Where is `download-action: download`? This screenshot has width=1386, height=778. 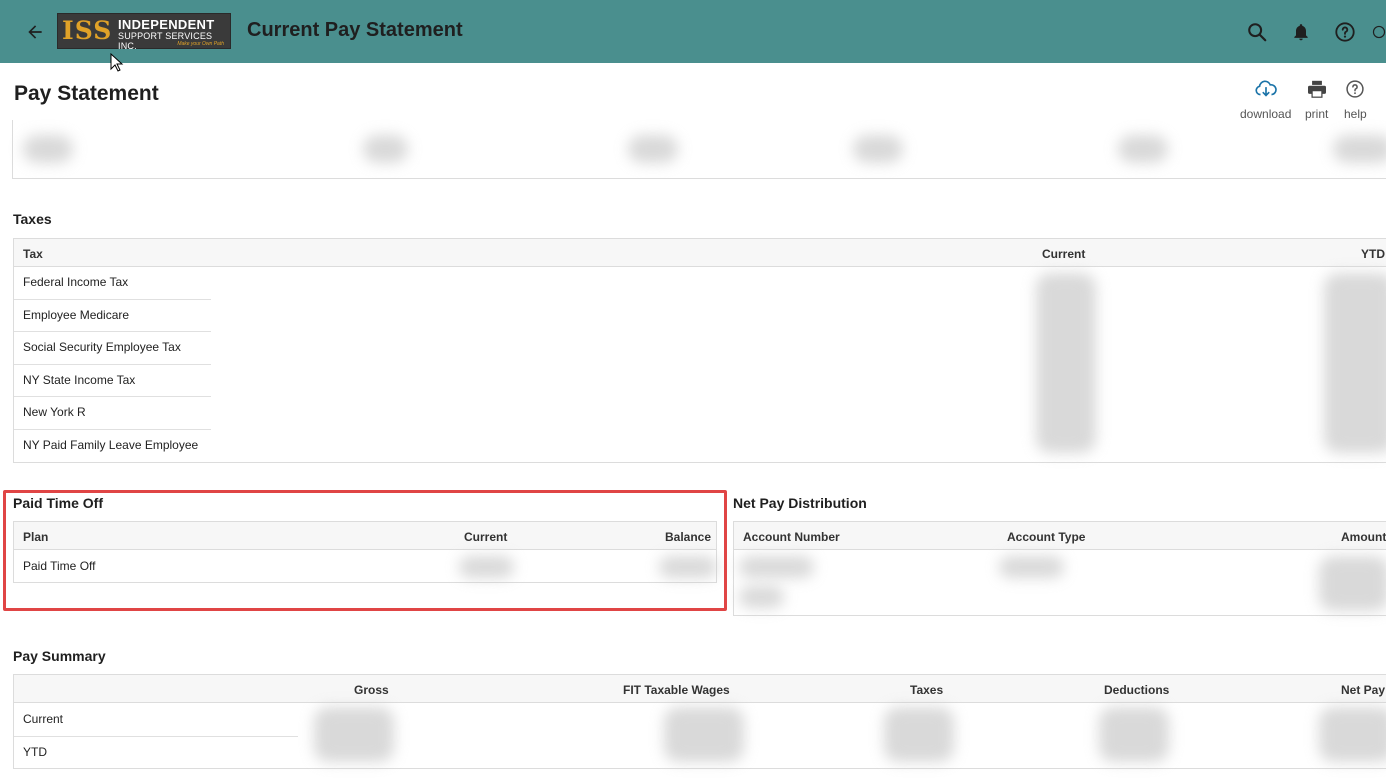 download-action: download is located at coordinates (1265, 99).